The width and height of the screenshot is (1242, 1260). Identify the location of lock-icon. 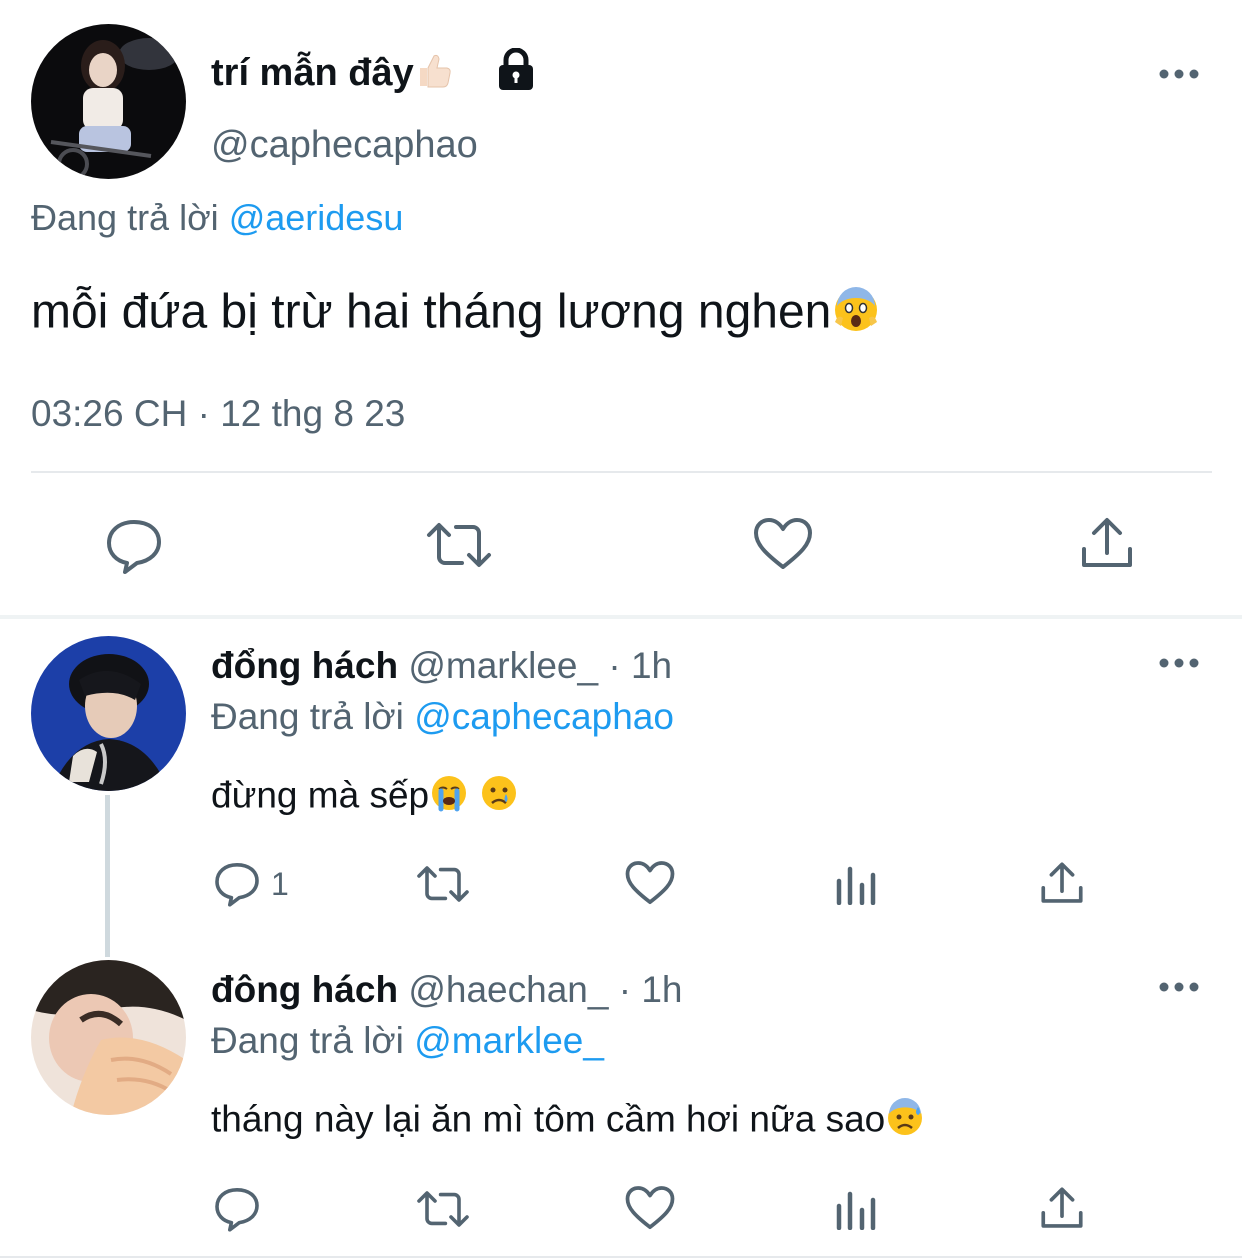
(516, 72).